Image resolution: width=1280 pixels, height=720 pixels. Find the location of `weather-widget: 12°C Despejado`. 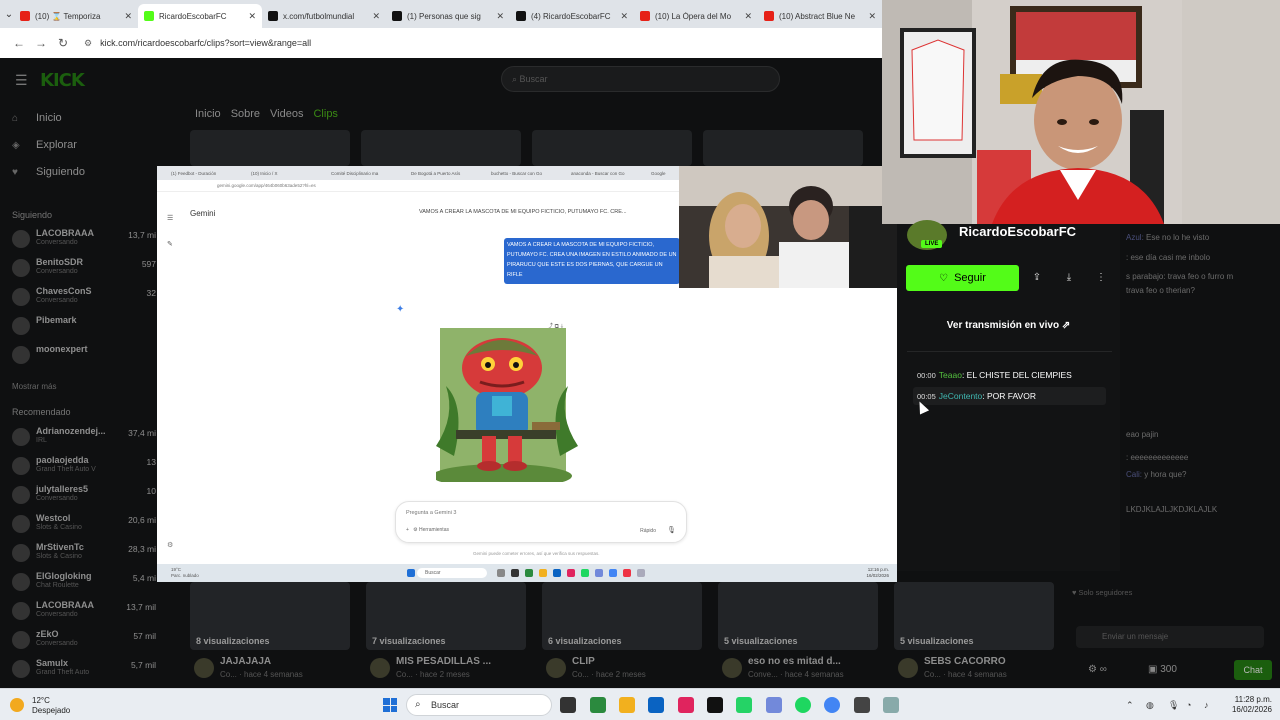

weather-widget: 12°C Despejado is located at coordinates (51, 706).